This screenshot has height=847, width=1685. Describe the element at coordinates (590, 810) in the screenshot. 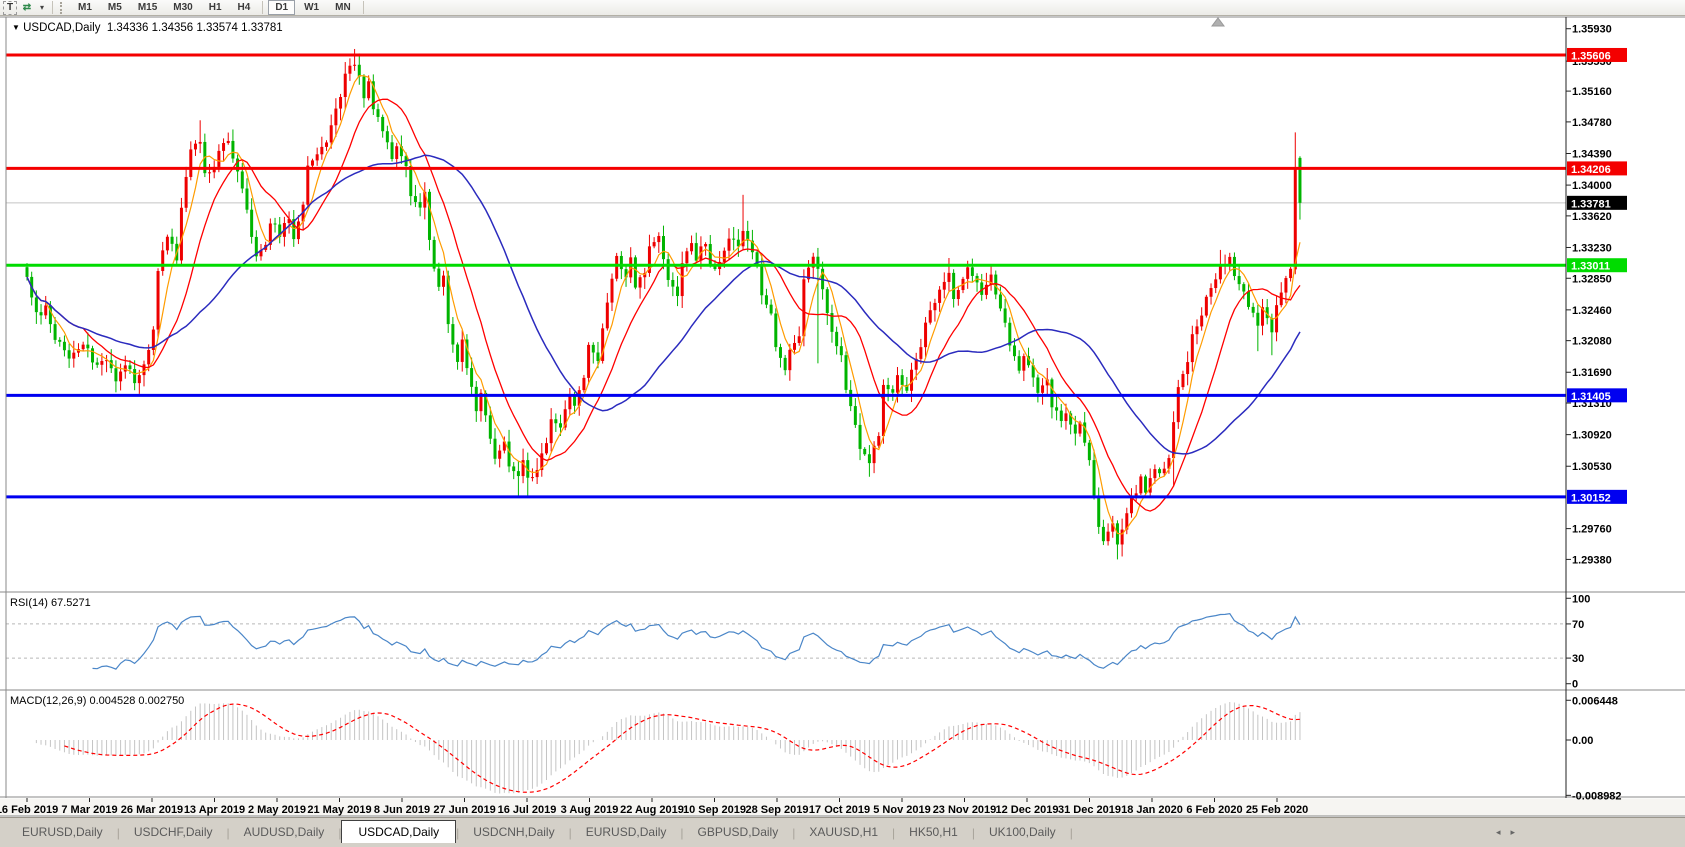

I see `svg-text: 3 Aug 2019` at that location.